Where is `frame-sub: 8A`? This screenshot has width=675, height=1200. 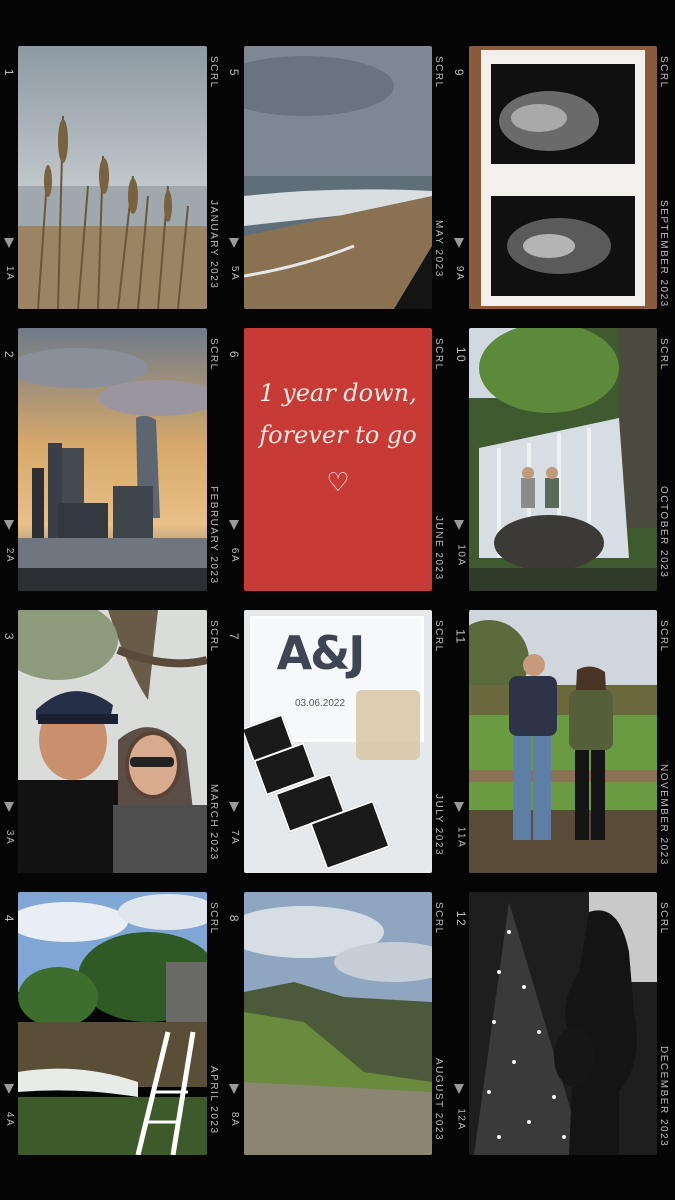
frame-sub: 8A is located at coordinates (235, 1119).